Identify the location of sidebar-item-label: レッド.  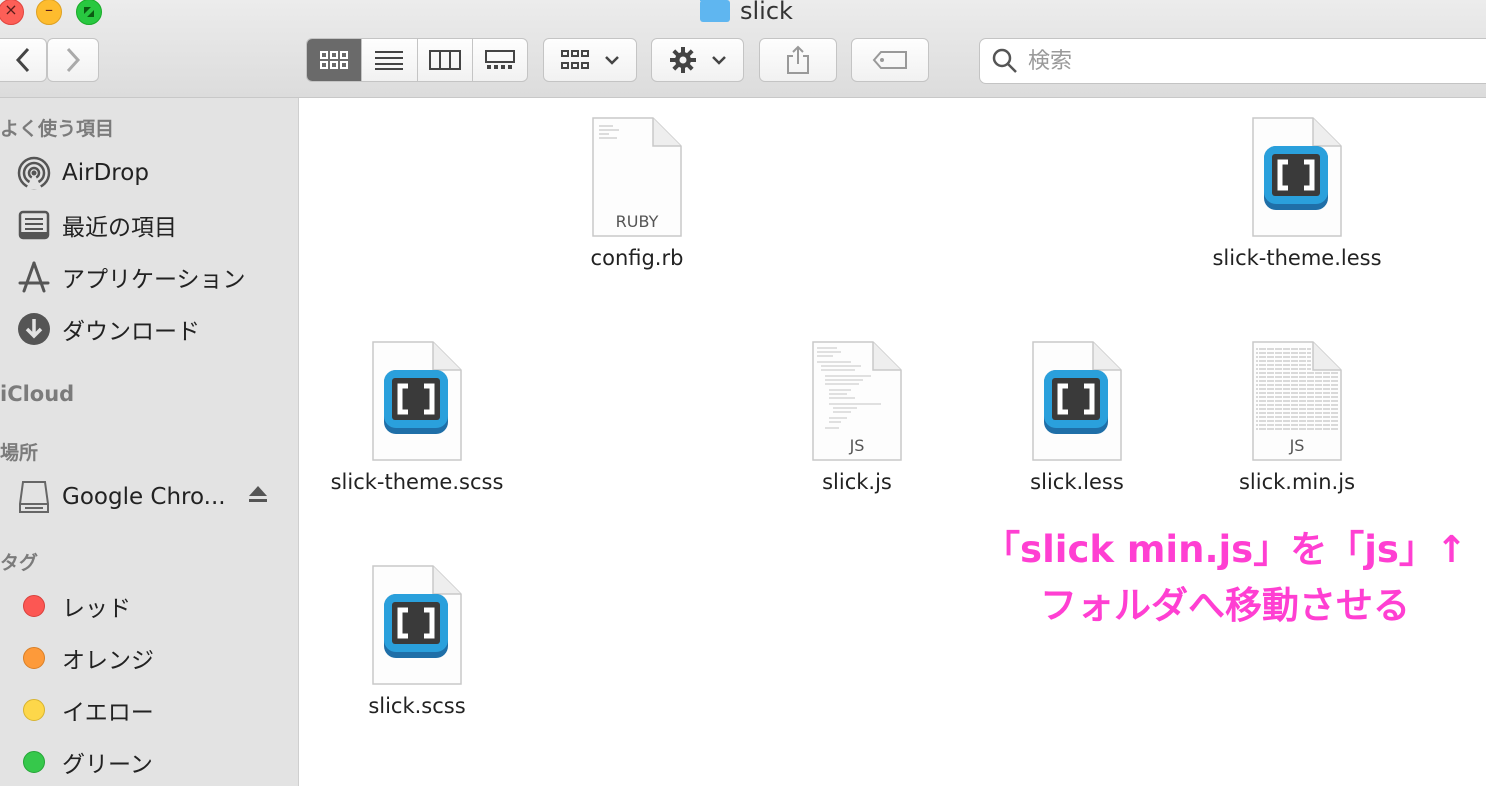
(96, 609).